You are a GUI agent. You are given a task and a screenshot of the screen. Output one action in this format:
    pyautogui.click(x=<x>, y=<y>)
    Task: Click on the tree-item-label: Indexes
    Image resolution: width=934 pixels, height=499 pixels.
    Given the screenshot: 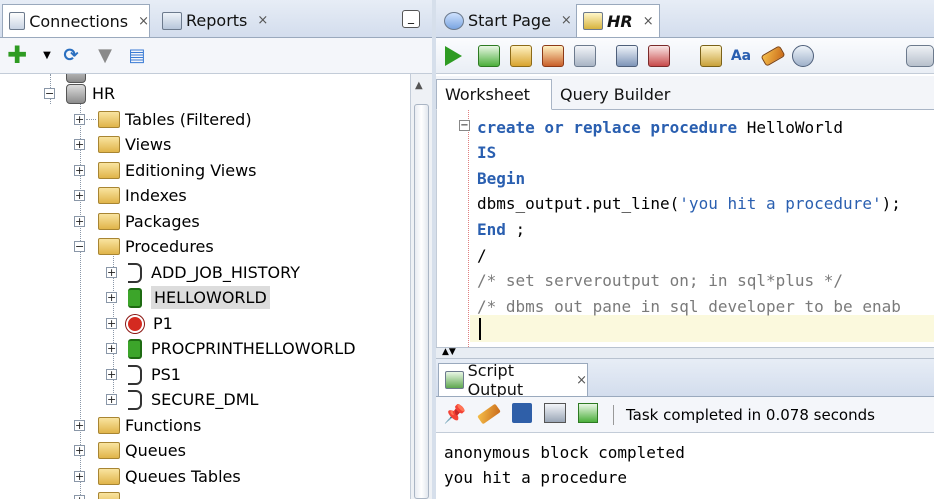 What is the action you would take?
    pyautogui.click(x=156, y=195)
    